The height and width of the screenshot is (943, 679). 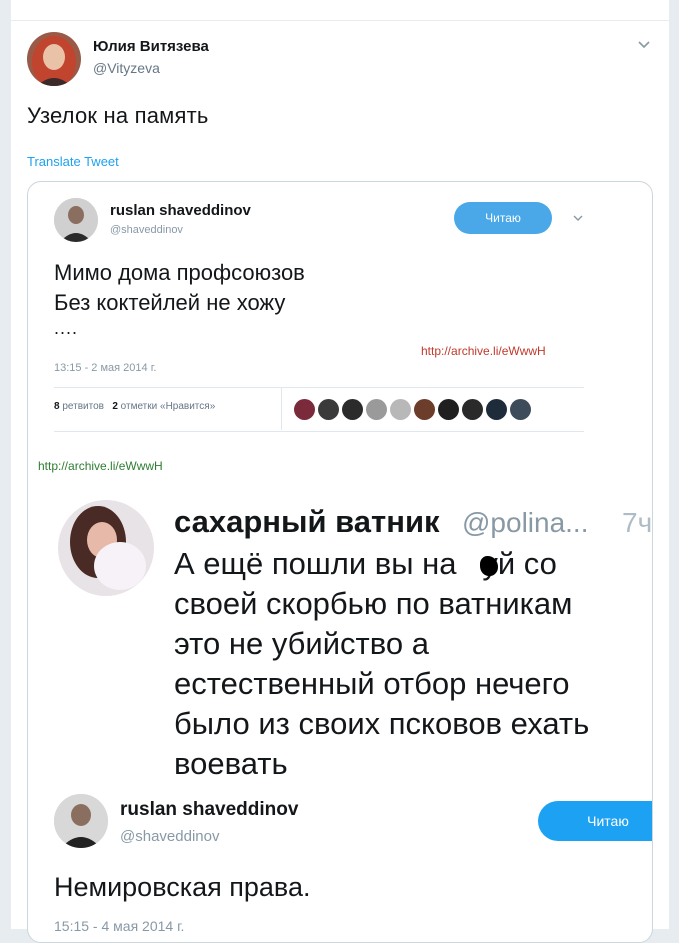 I want to click on author-avatar, so click(x=54, y=59).